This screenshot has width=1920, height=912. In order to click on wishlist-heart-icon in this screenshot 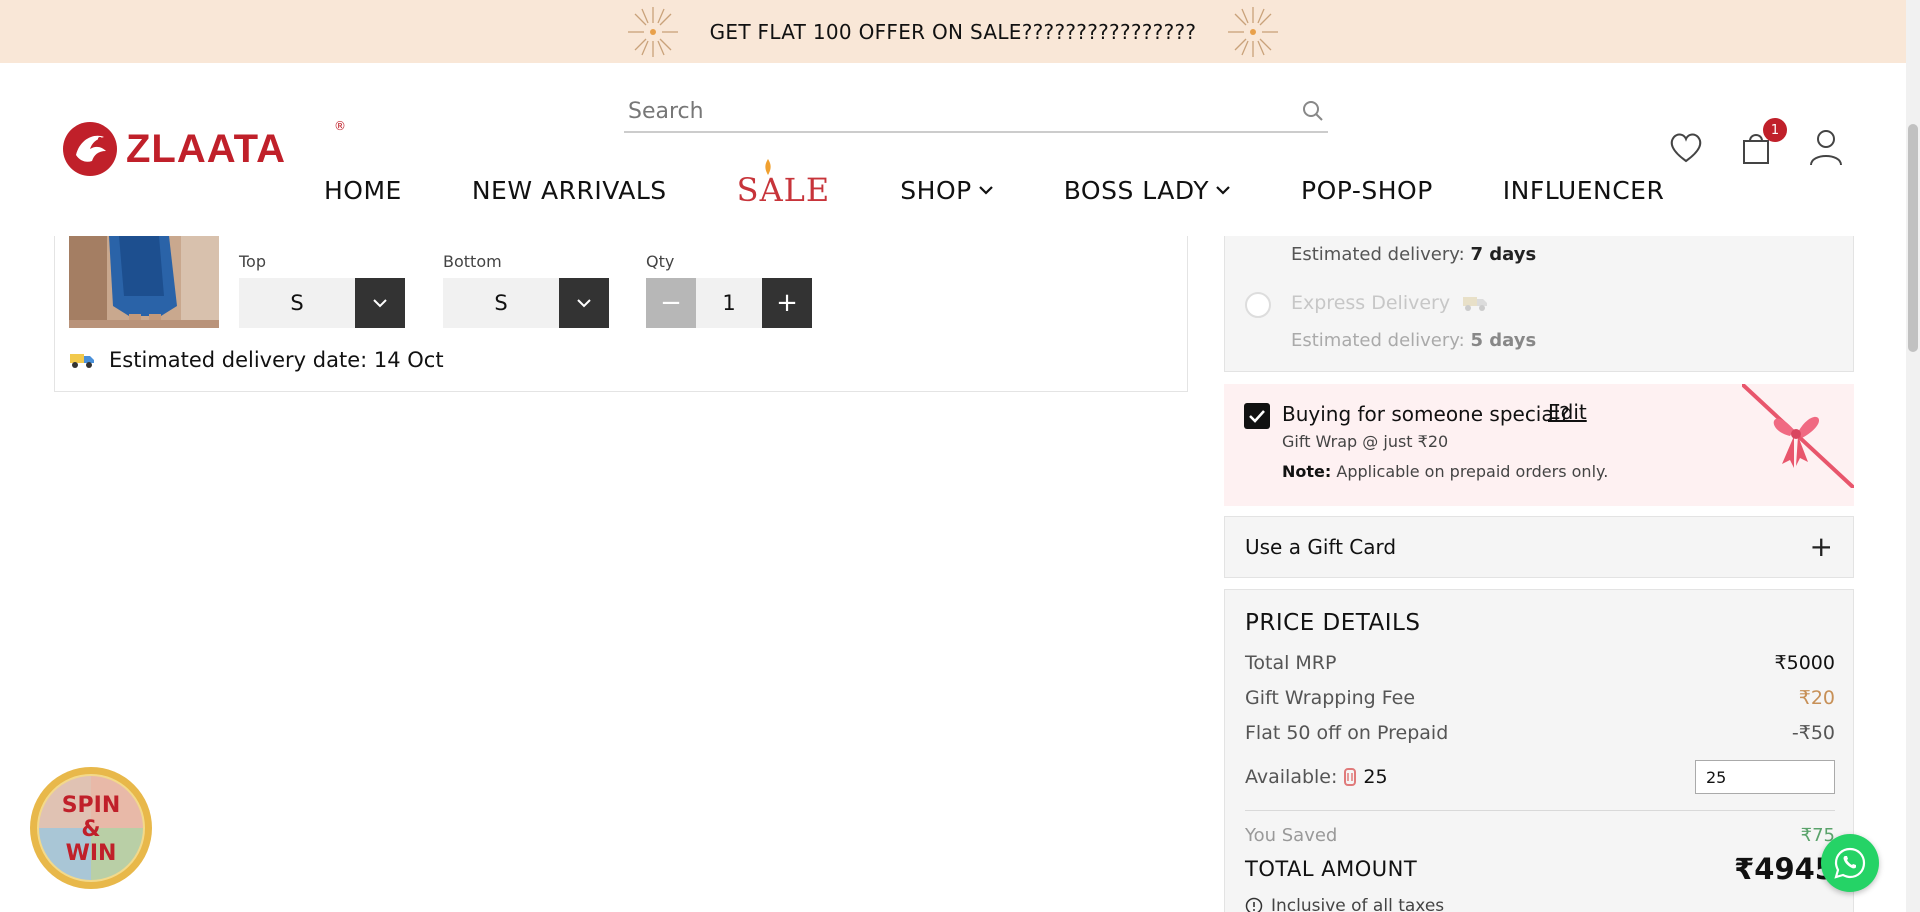, I will do `click(1686, 147)`.